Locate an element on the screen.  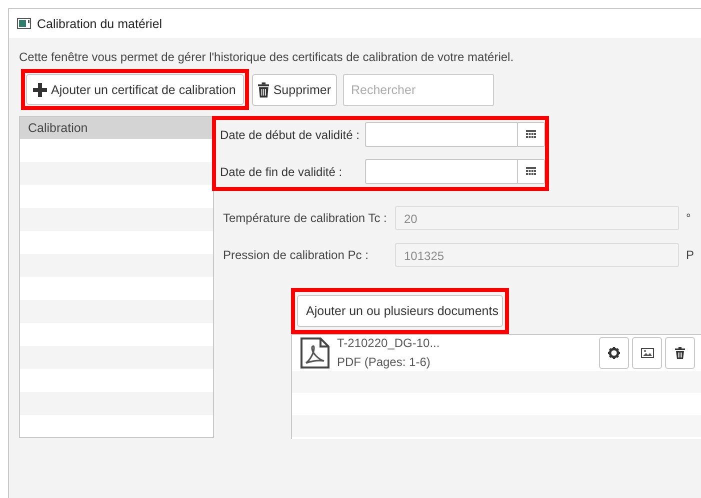
description-text: Cette fenêtre vous permet de gérer l'historique des certificats de calibration de votre matériel. is located at coordinates (267, 57).